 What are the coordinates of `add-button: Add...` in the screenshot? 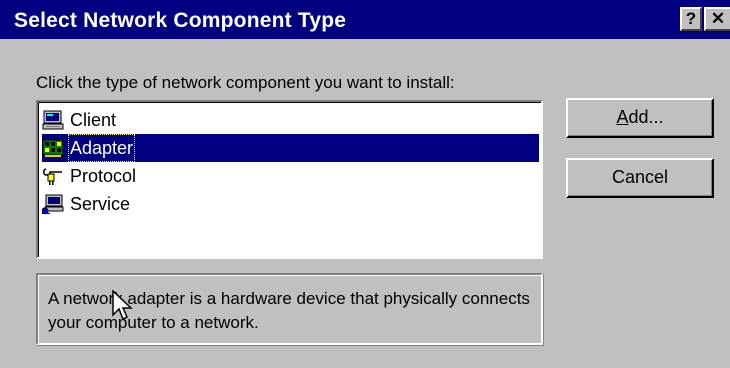 It's located at (640, 118).